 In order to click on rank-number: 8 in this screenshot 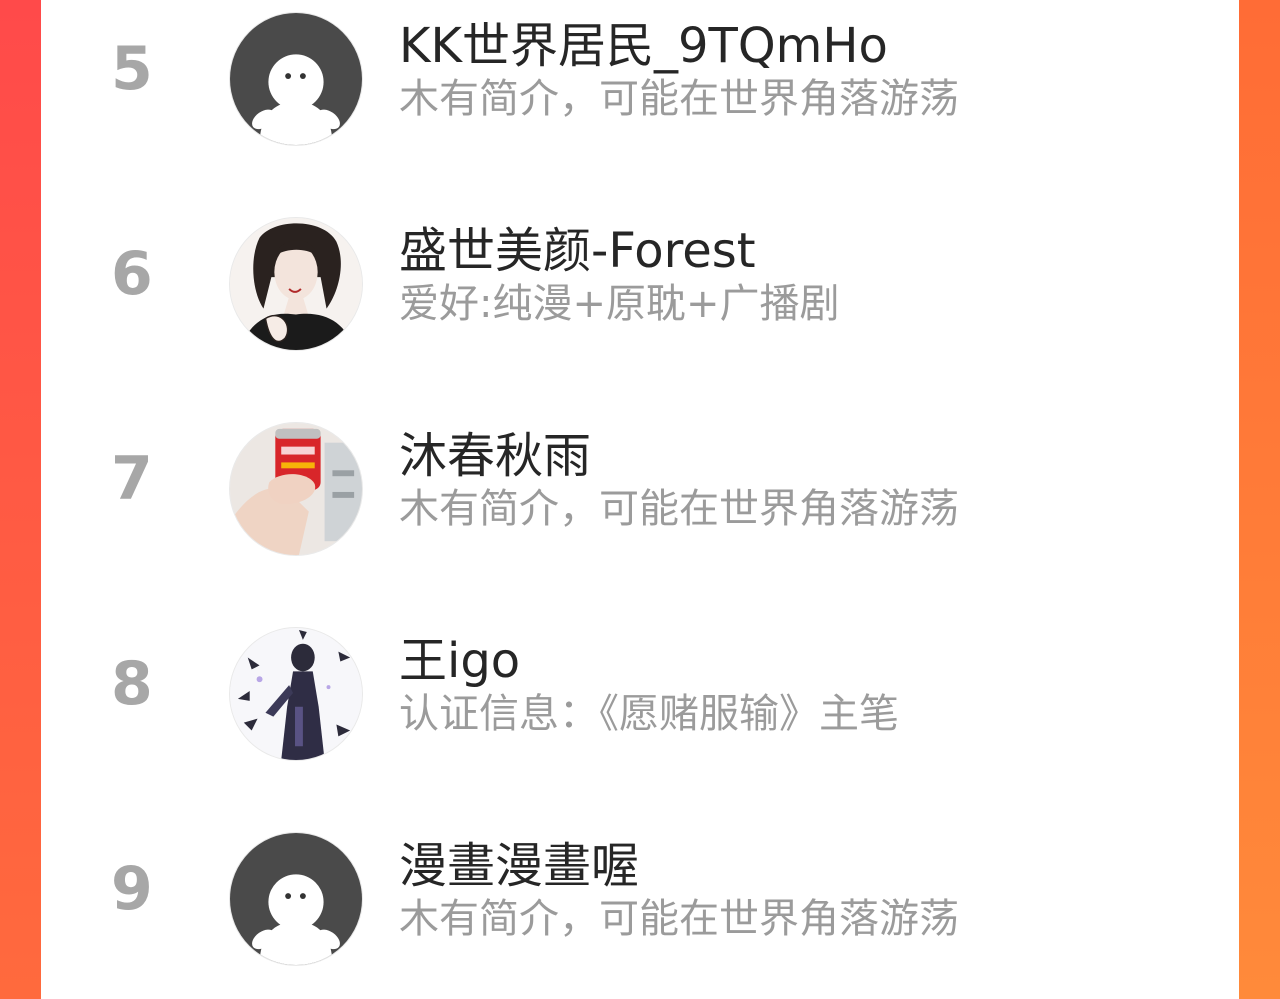, I will do `click(132, 684)`.